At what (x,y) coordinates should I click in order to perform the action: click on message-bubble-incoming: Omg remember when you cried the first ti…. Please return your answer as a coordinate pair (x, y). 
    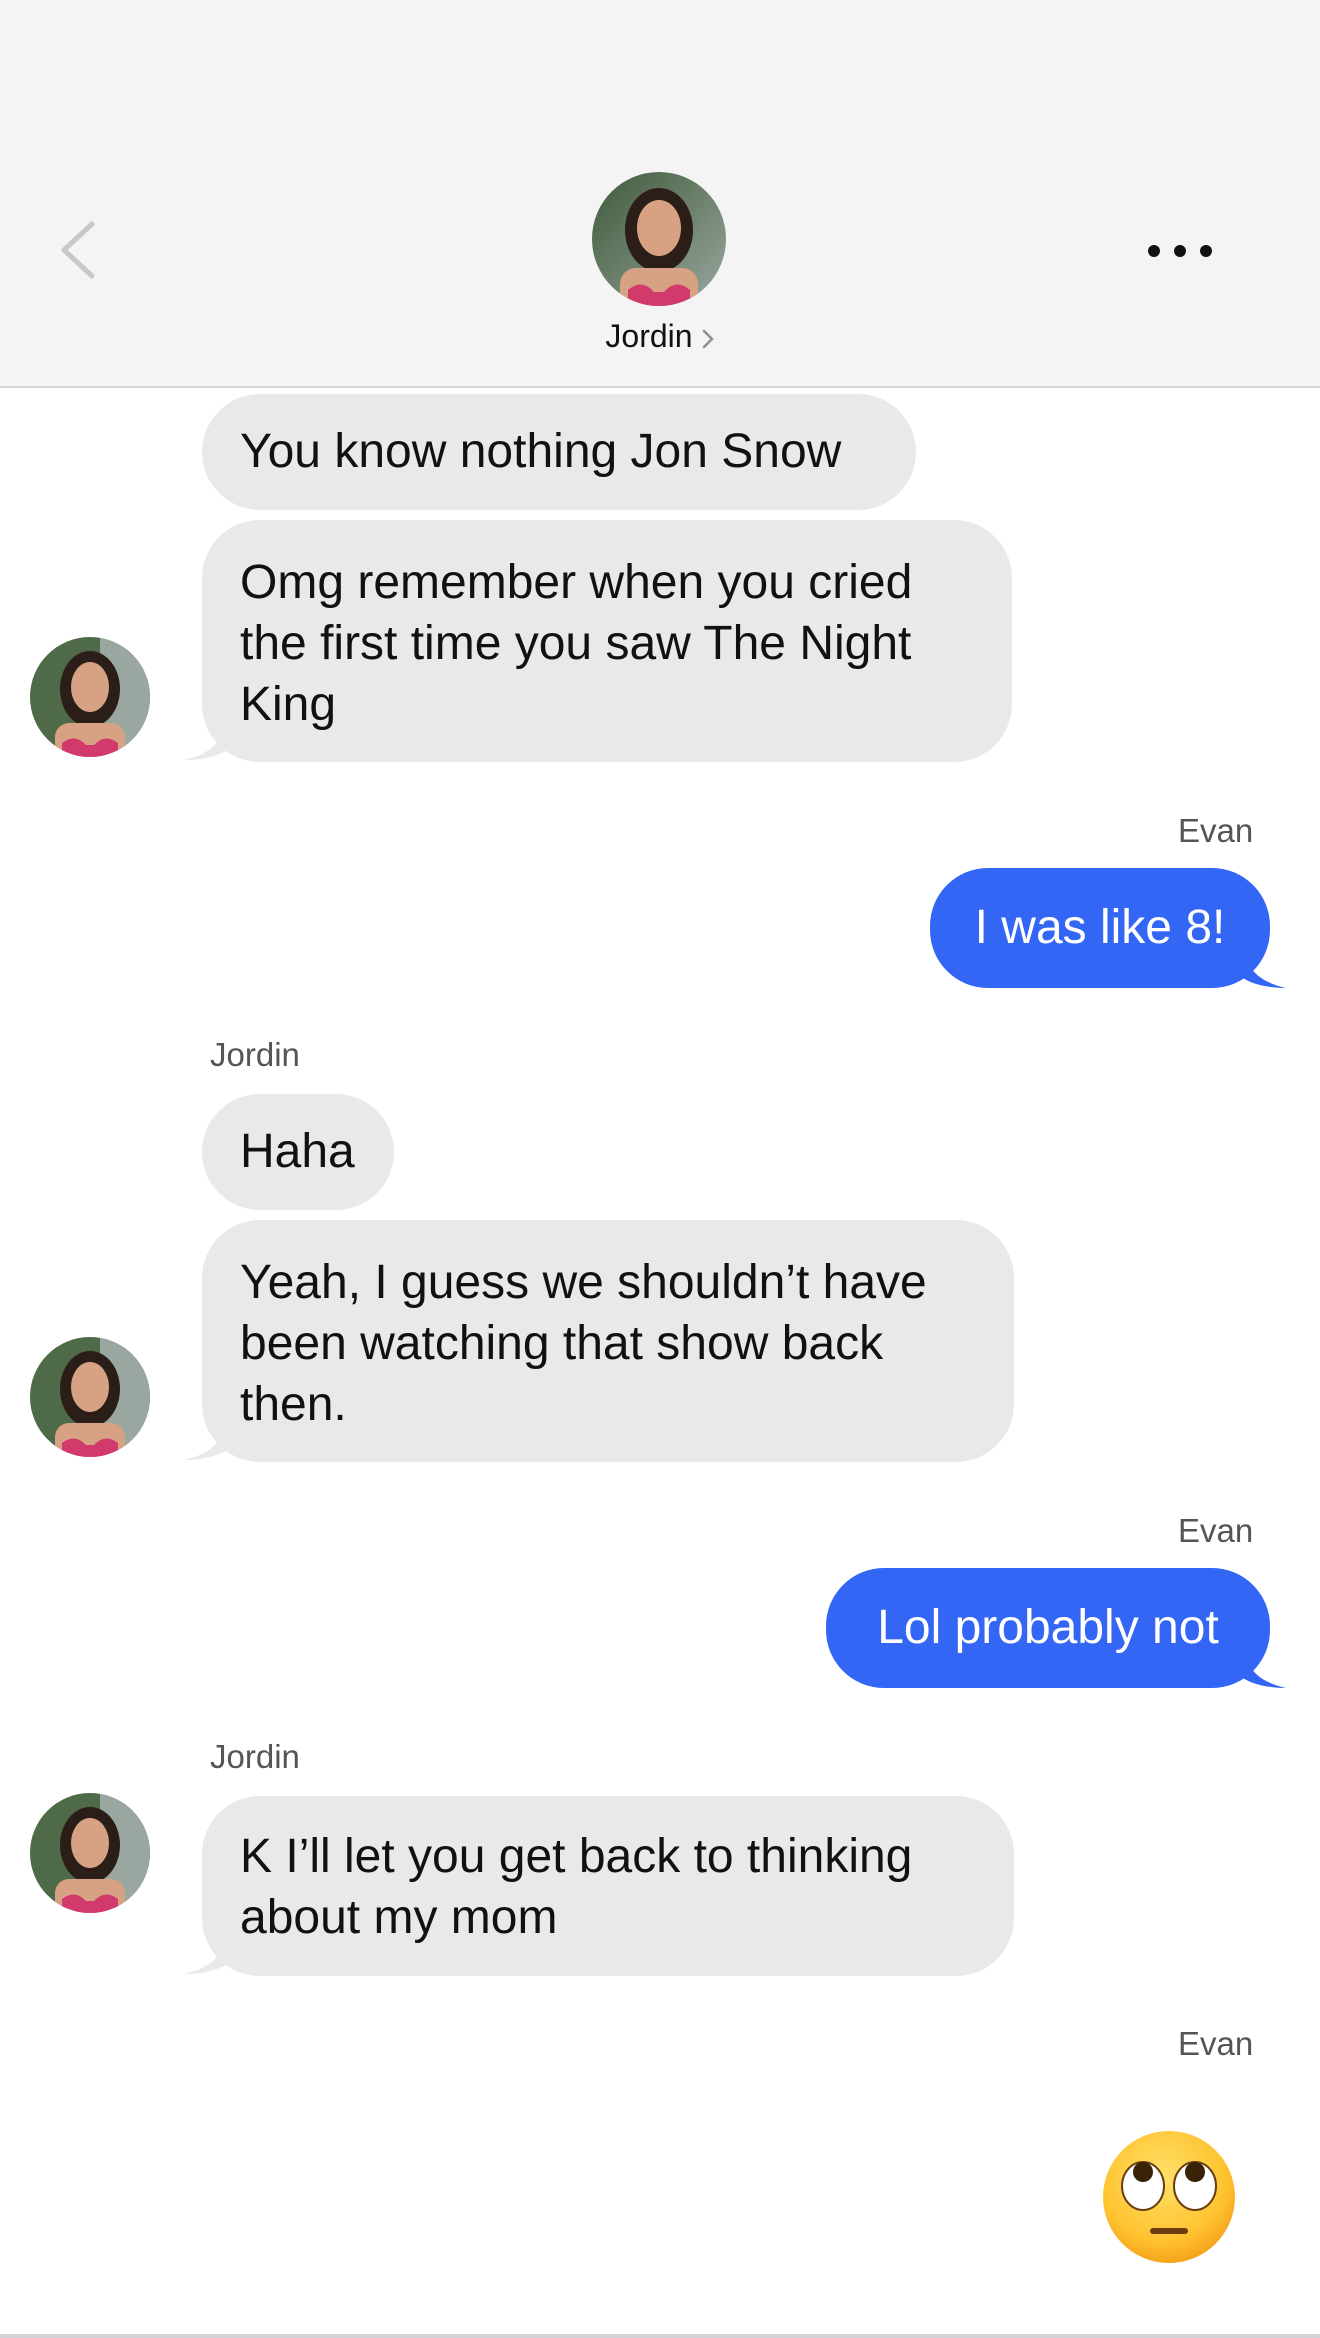
    Looking at the image, I should click on (607, 641).